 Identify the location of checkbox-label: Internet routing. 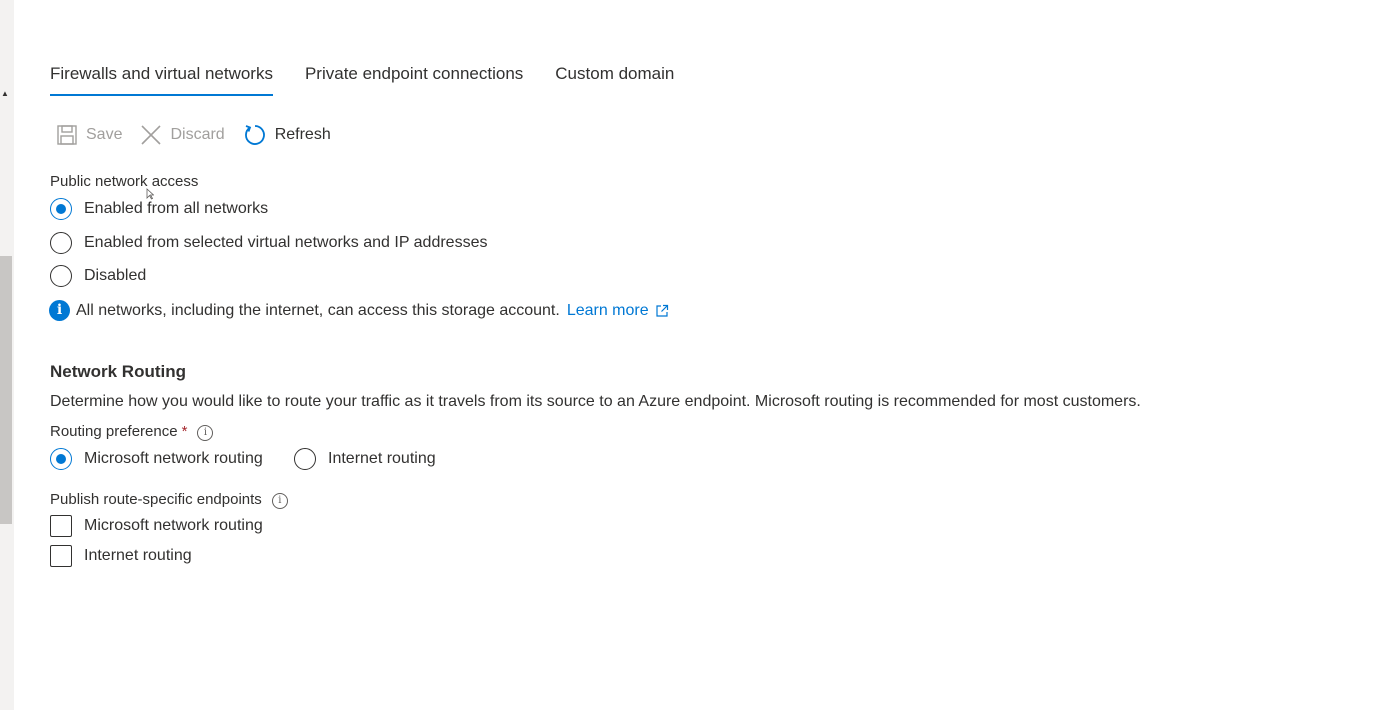
(138, 555).